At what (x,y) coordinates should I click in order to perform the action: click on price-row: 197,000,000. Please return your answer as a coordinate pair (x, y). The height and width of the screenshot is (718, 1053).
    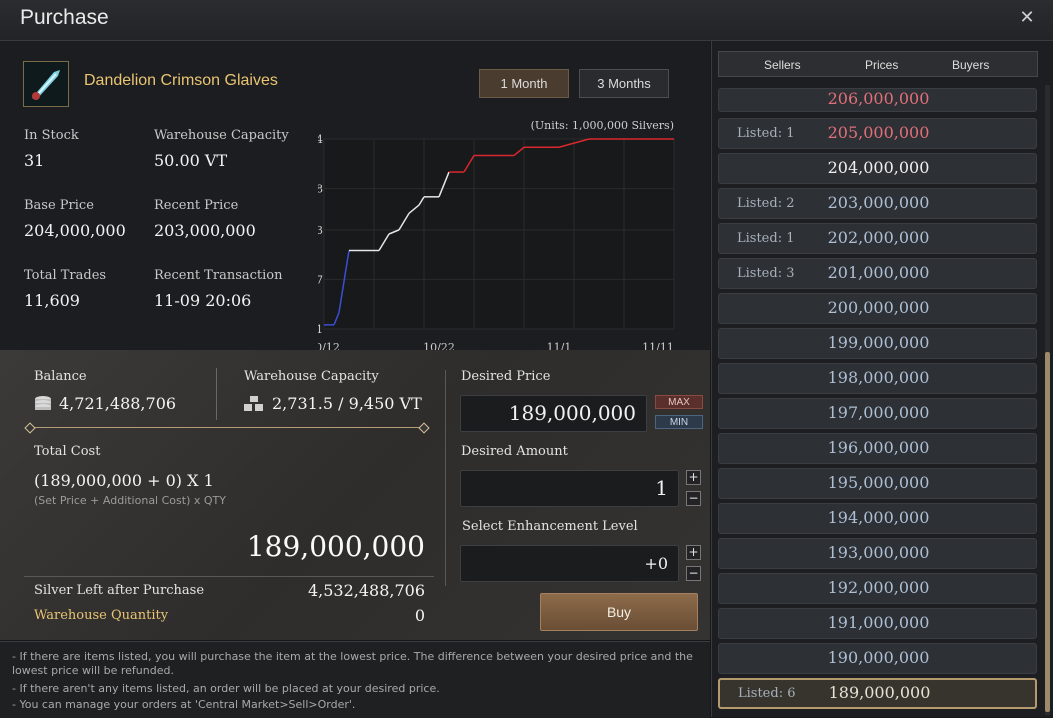
    Looking at the image, I should click on (877, 413).